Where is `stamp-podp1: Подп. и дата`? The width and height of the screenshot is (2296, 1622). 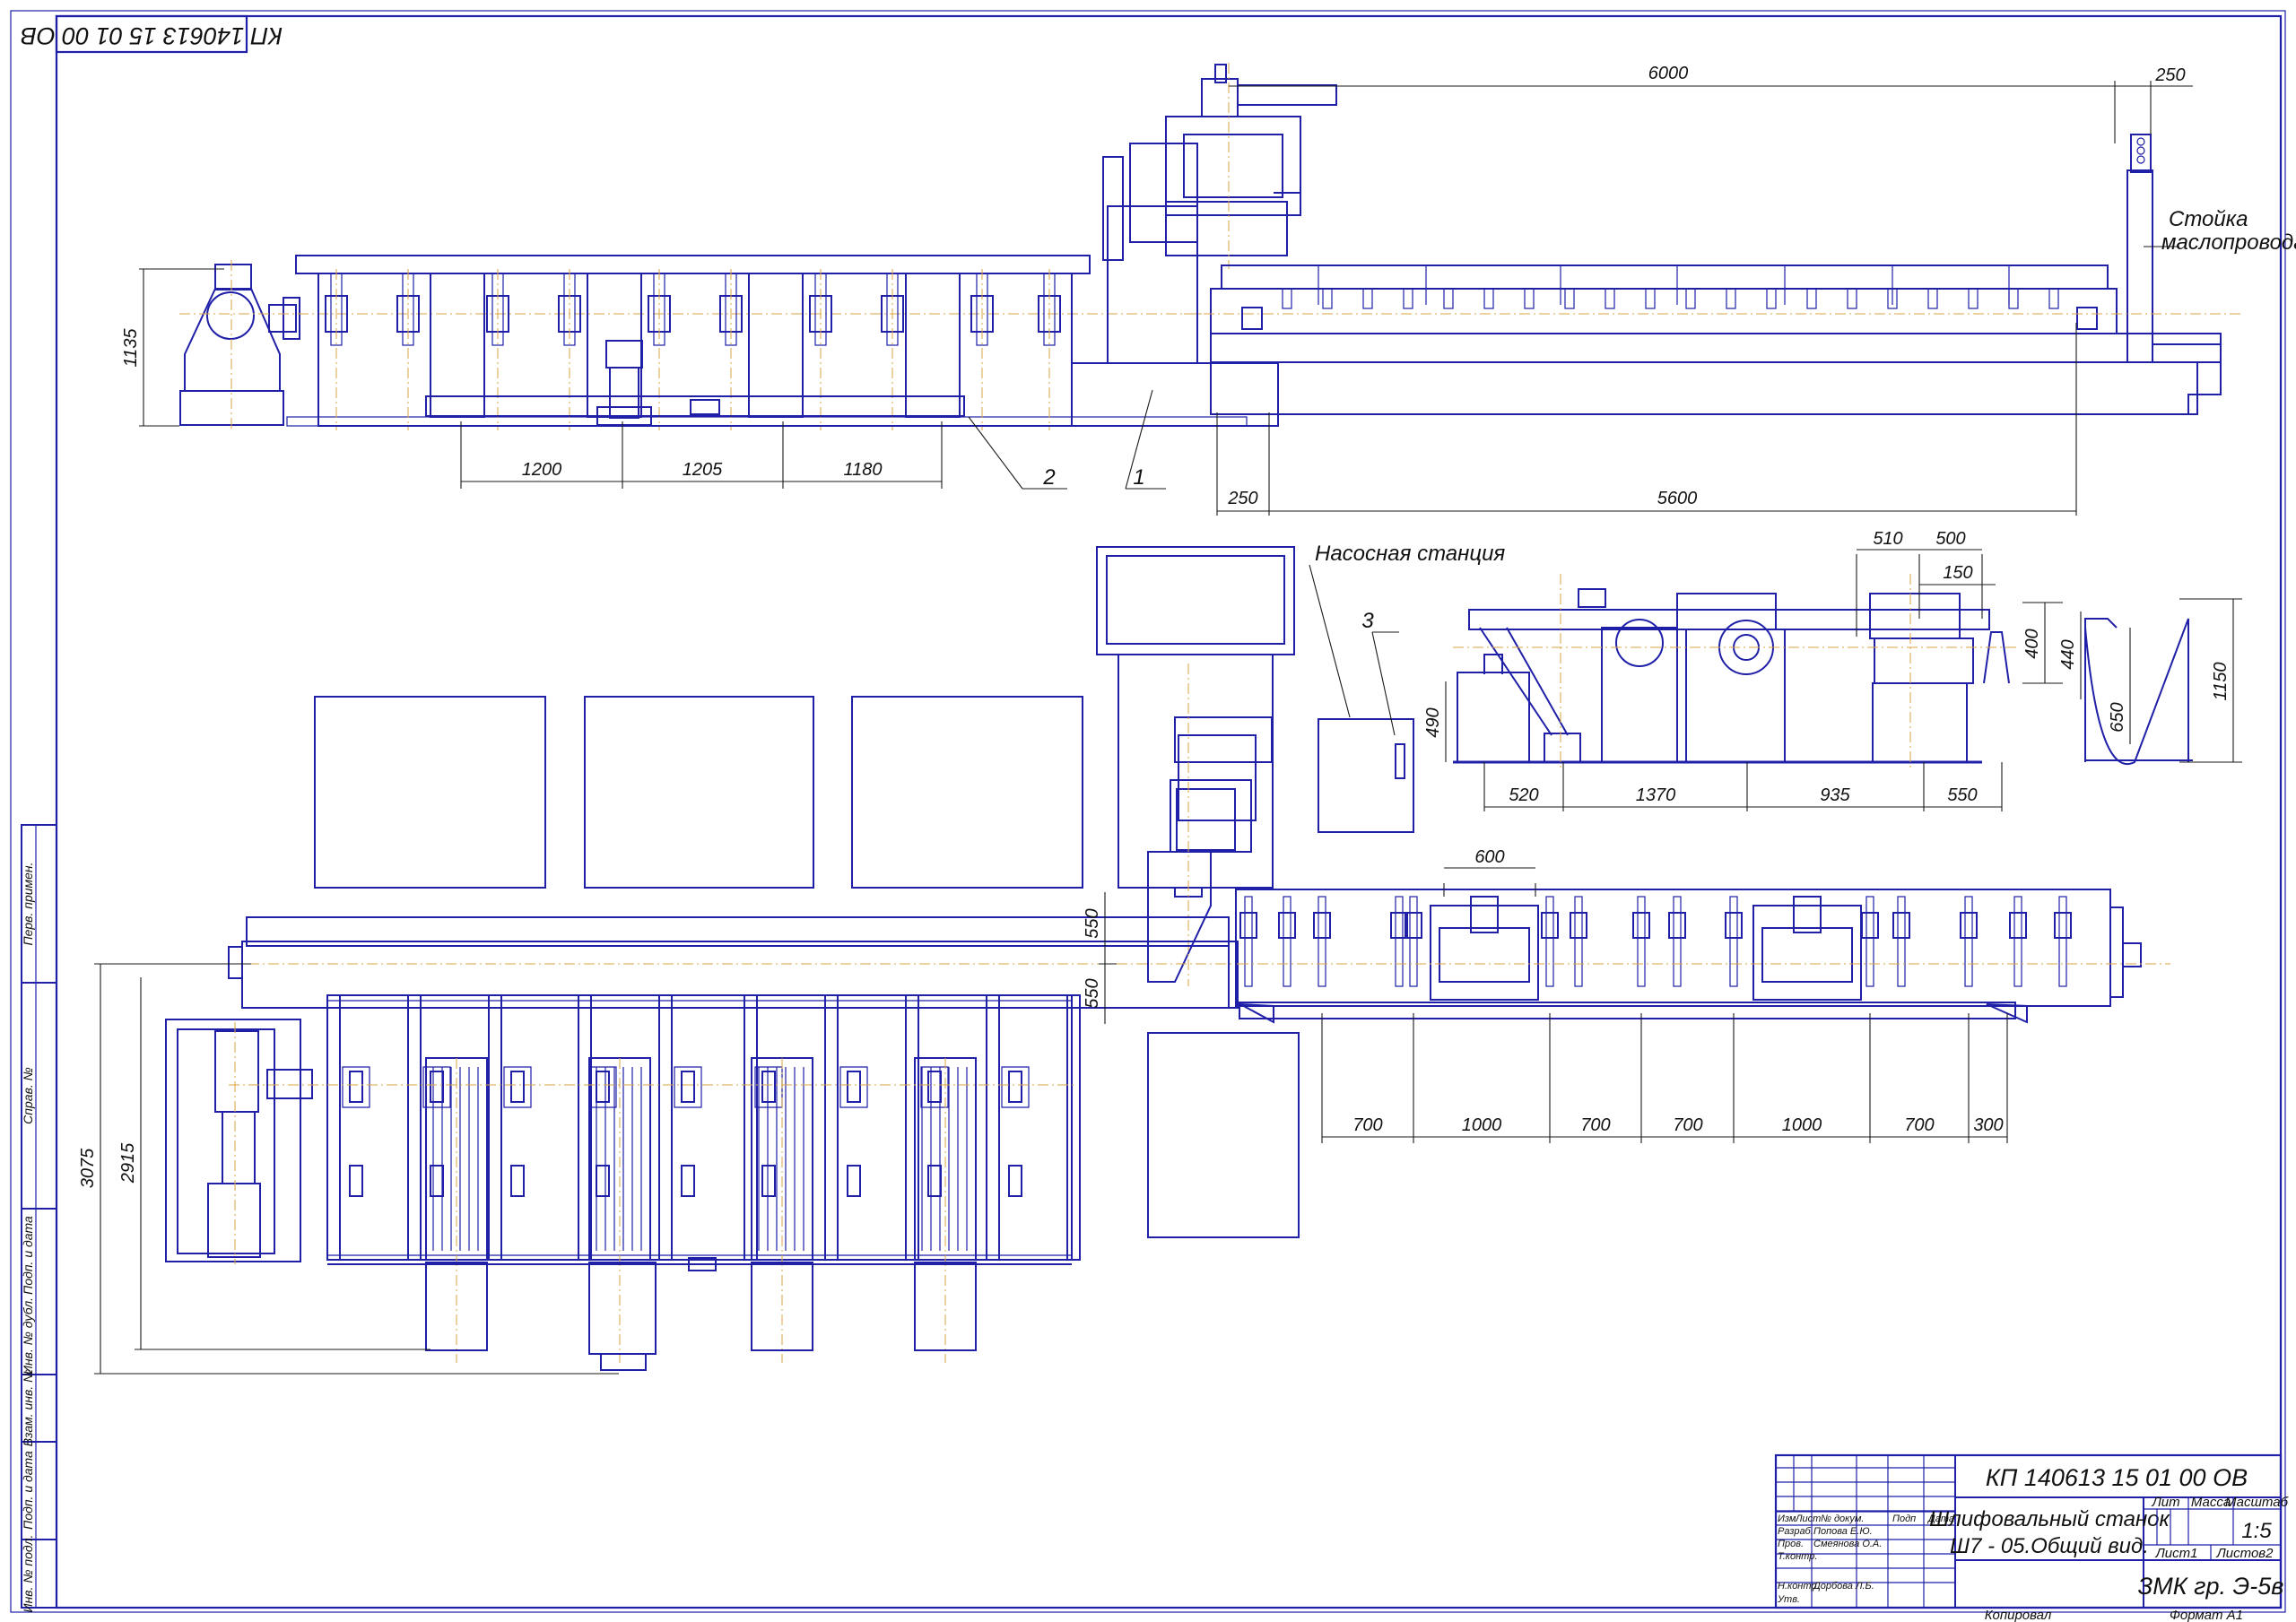 stamp-podp1: Подп. и дата is located at coordinates (28, 1255).